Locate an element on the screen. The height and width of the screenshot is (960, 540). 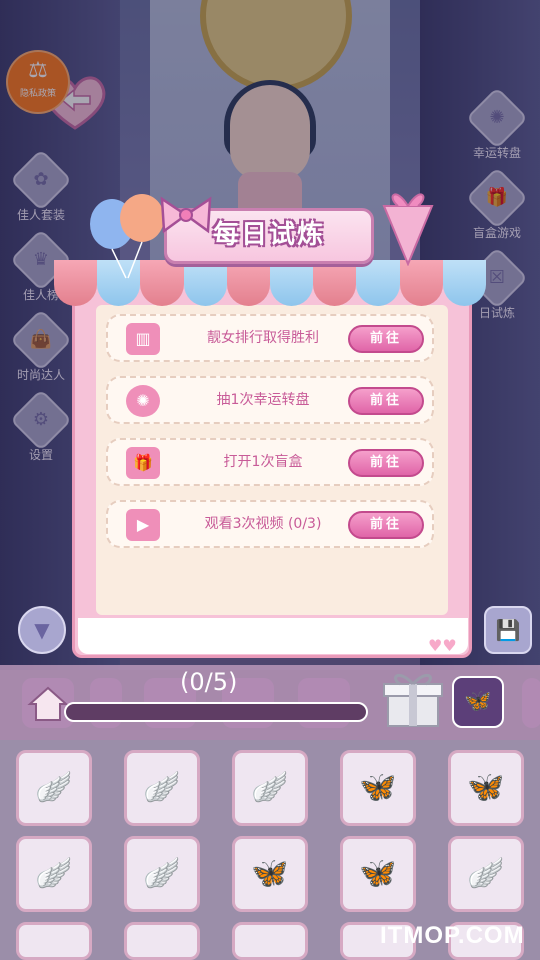
save-button: 💾 is located at coordinates (508, 630).